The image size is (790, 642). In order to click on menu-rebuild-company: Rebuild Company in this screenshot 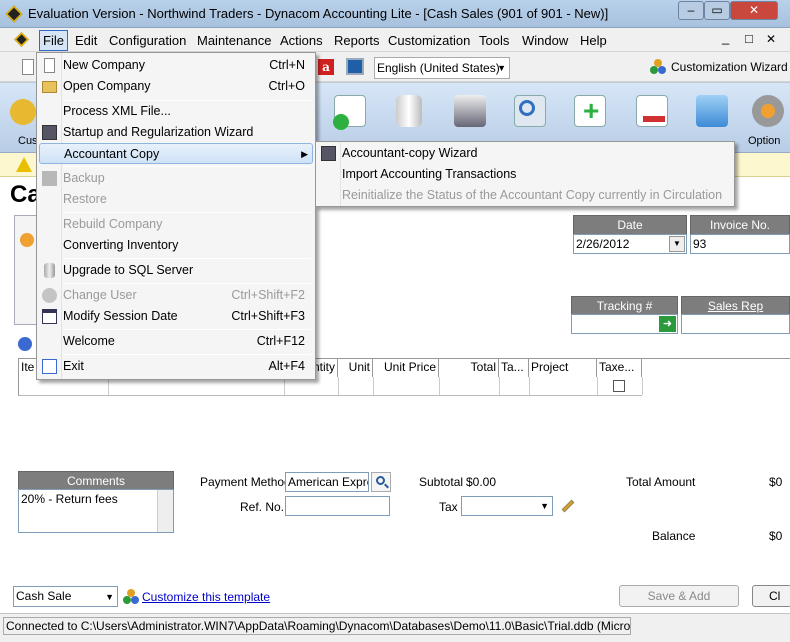, I will do `click(176, 224)`.